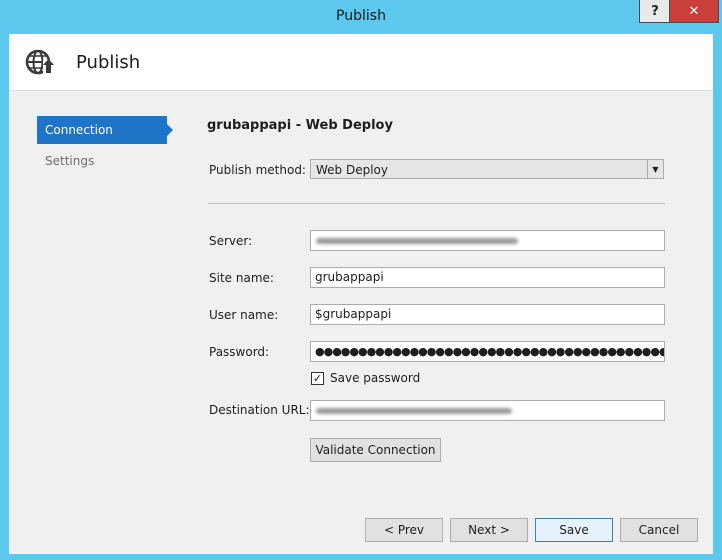  What do you see at coordinates (694, 11) in the screenshot?
I see `close-button: ✕` at bounding box center [694, 11].